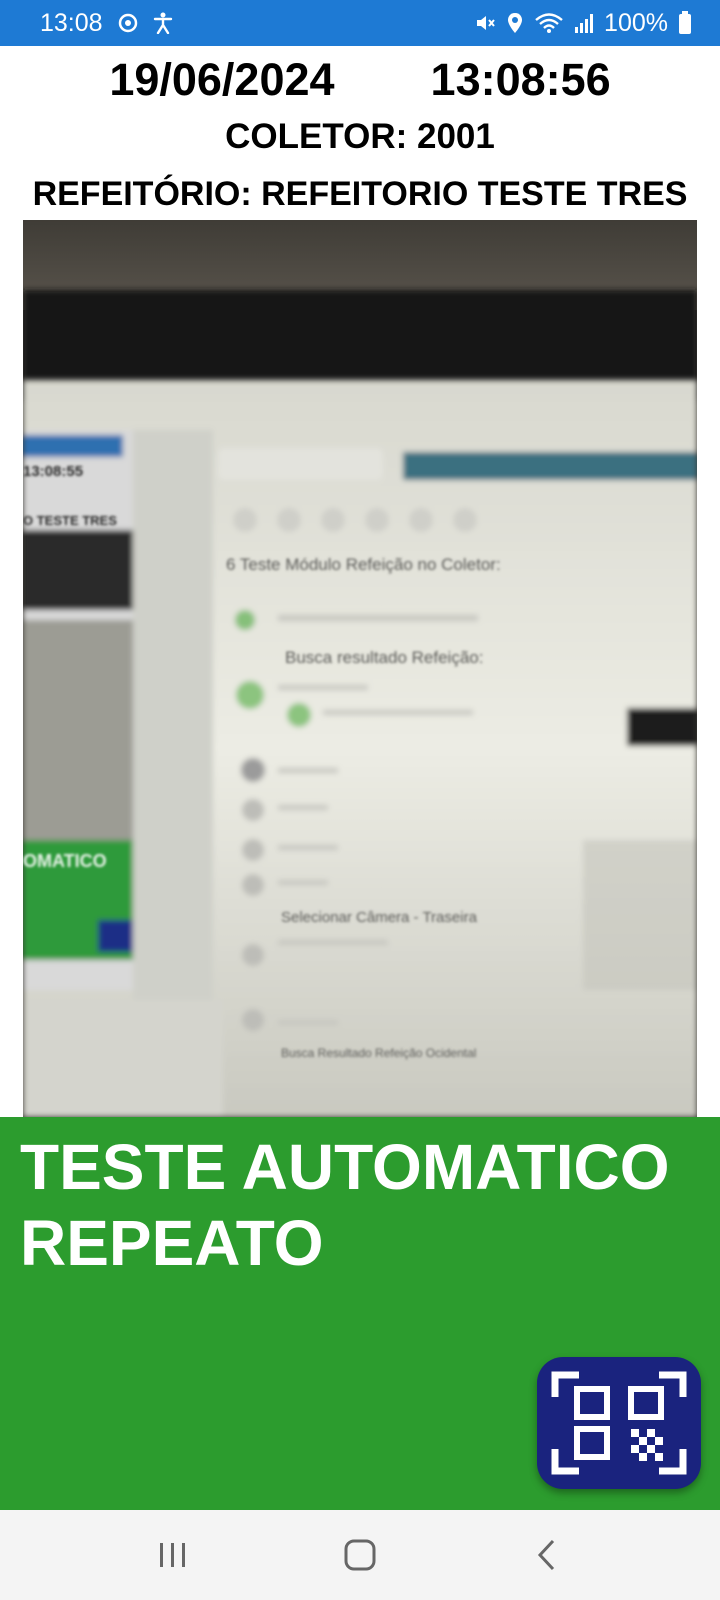 The height and width of the screenshot is (1600, 720). I want to click on result-line-1: TESTE AUTOMATICO, so click(345, 1167).